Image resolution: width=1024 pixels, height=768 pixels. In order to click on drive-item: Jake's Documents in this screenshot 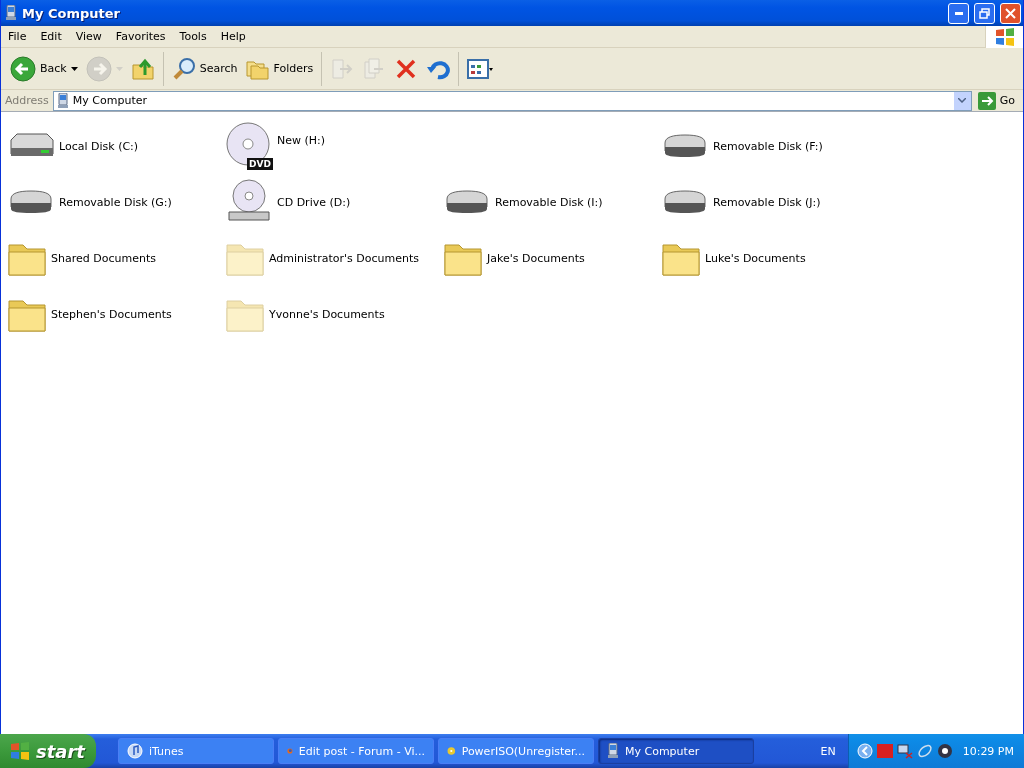, I will do `click(552, 258)`.